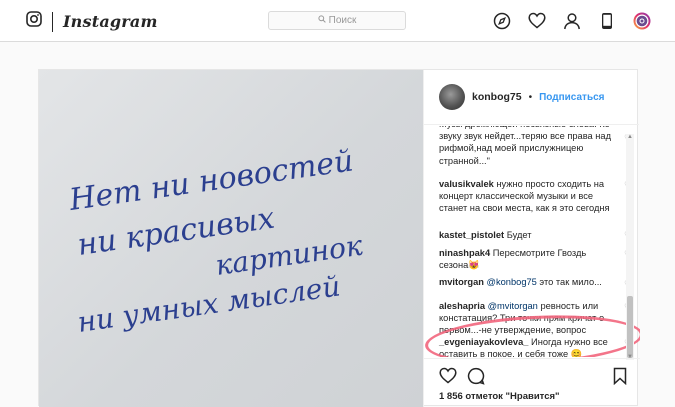  I want to click on post-header: konbog75 • Подписаться, so click(531, 97).